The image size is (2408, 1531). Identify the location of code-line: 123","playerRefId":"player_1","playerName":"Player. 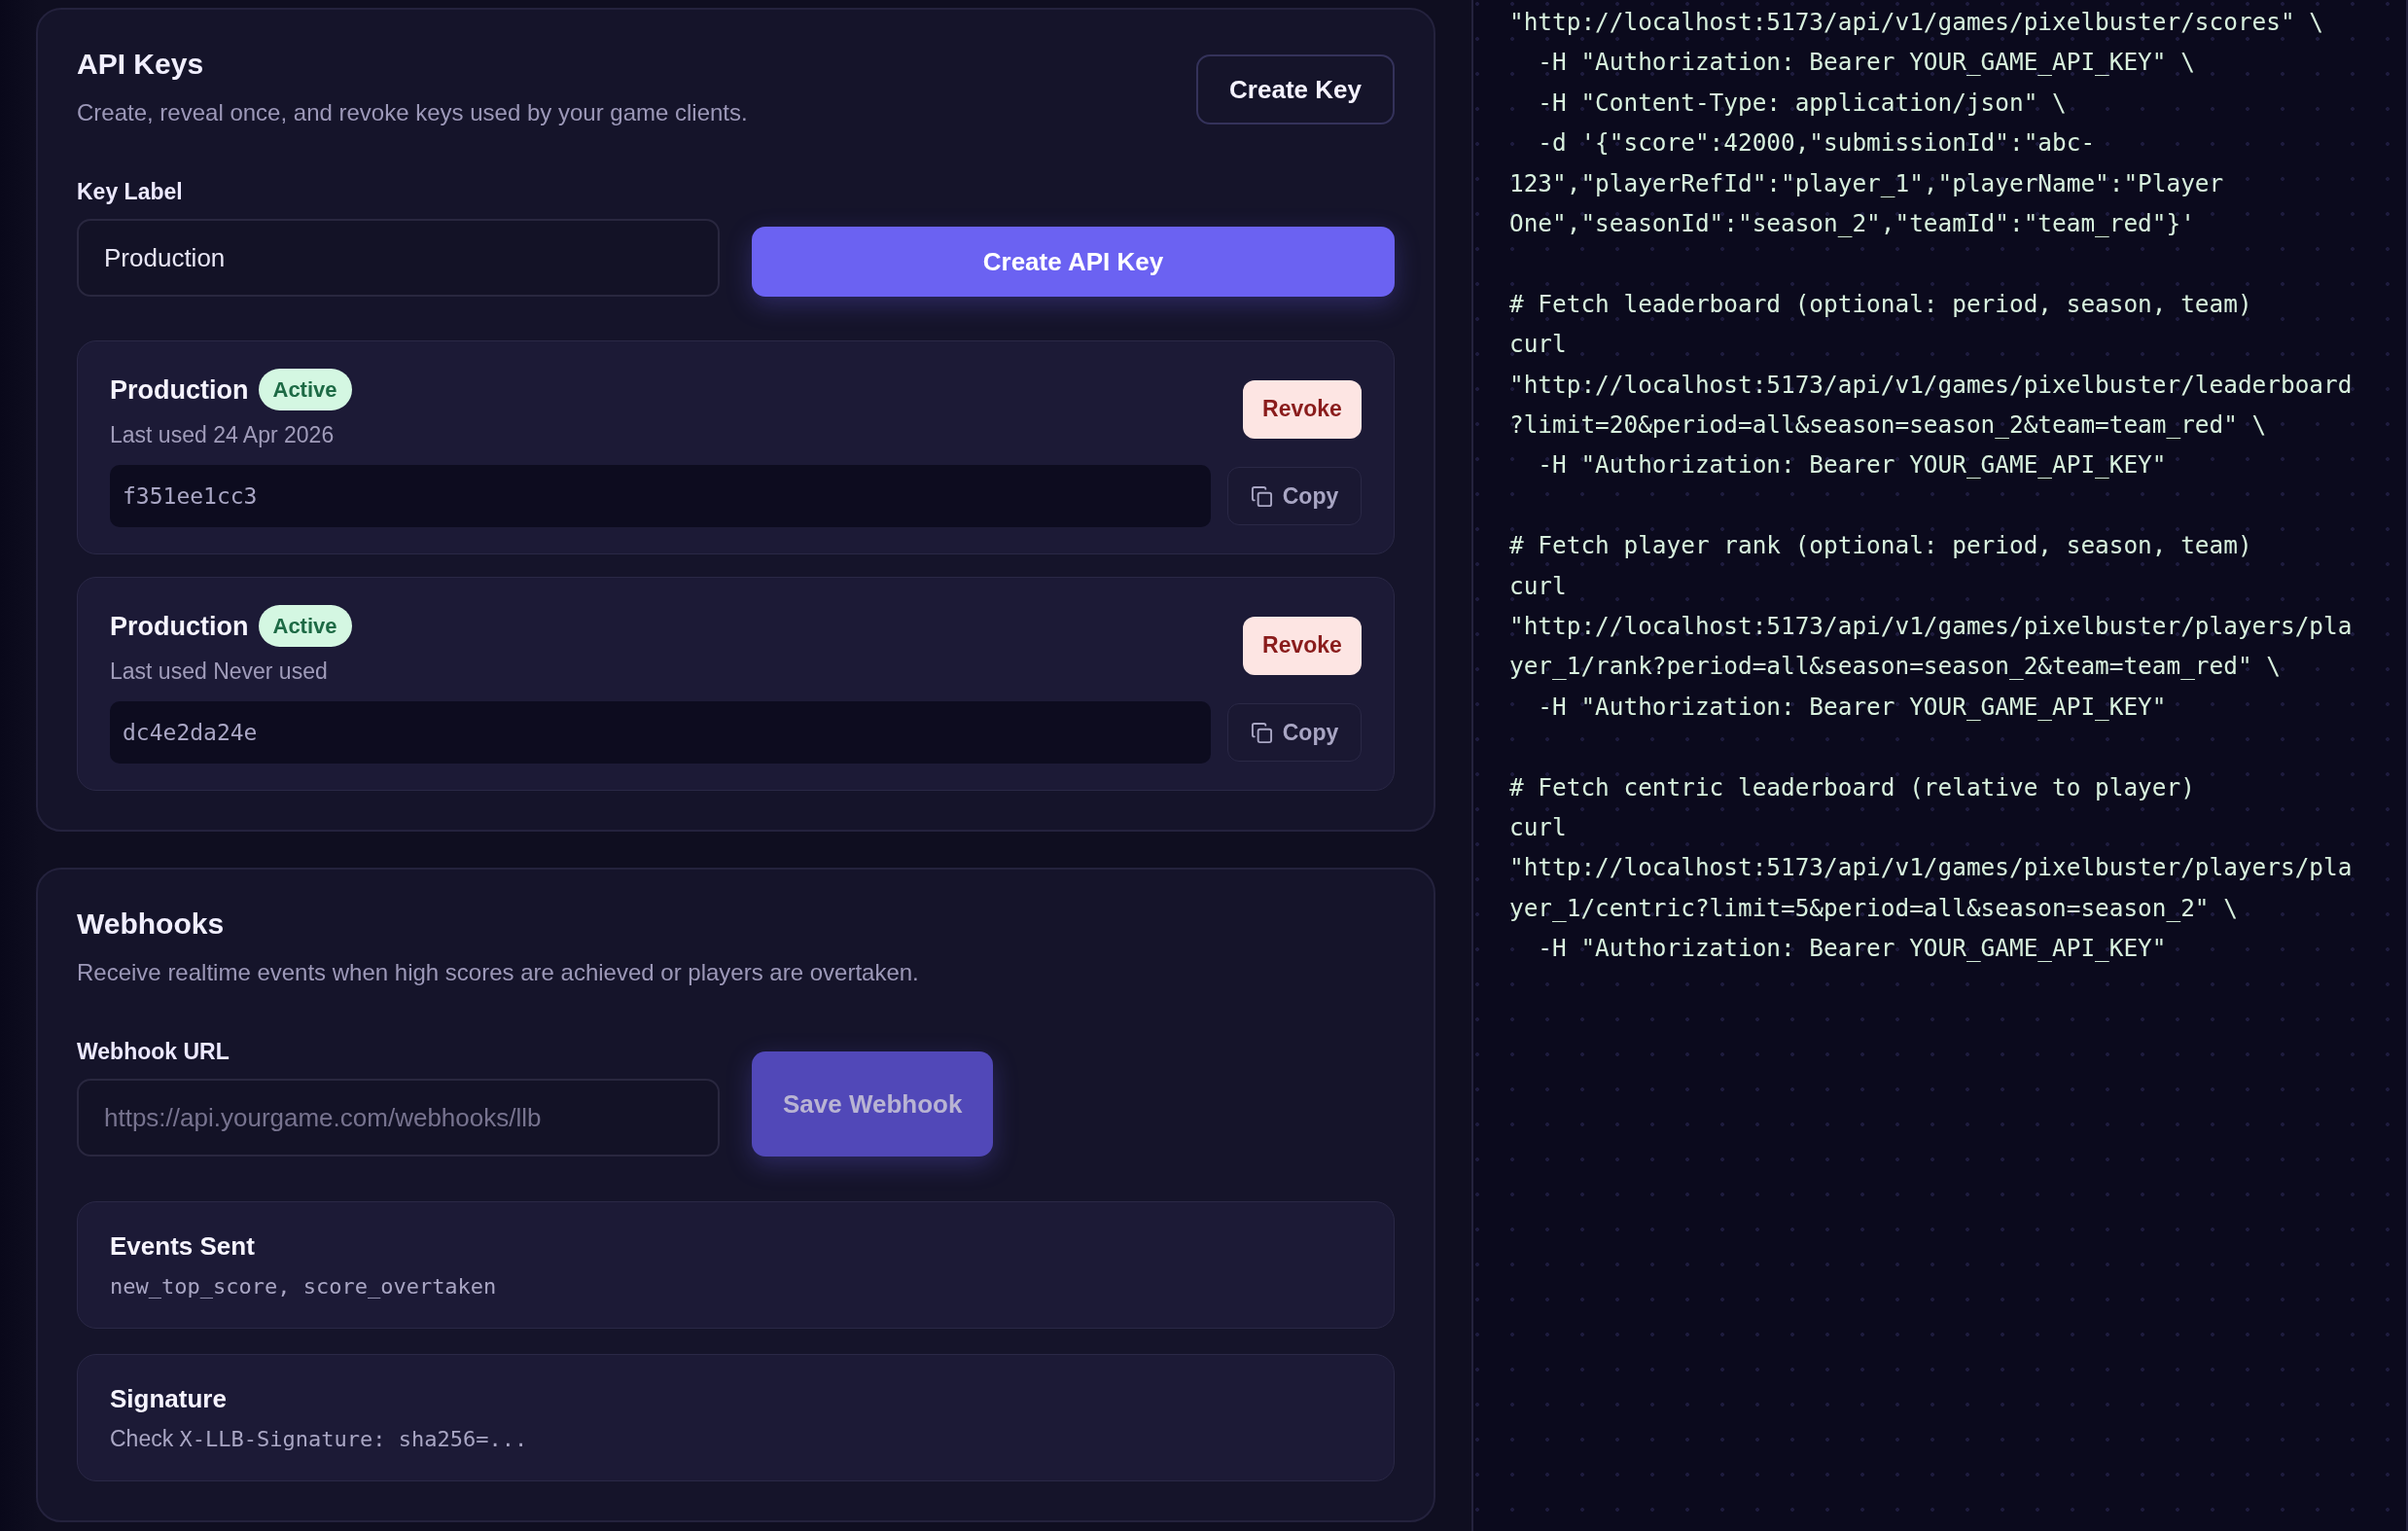
(1867, 183).